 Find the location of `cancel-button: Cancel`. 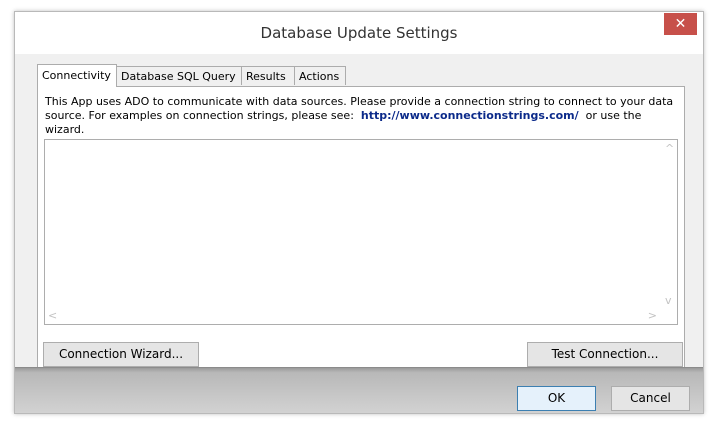

cancel-button: Cancel is located at coordinates (650, 398).